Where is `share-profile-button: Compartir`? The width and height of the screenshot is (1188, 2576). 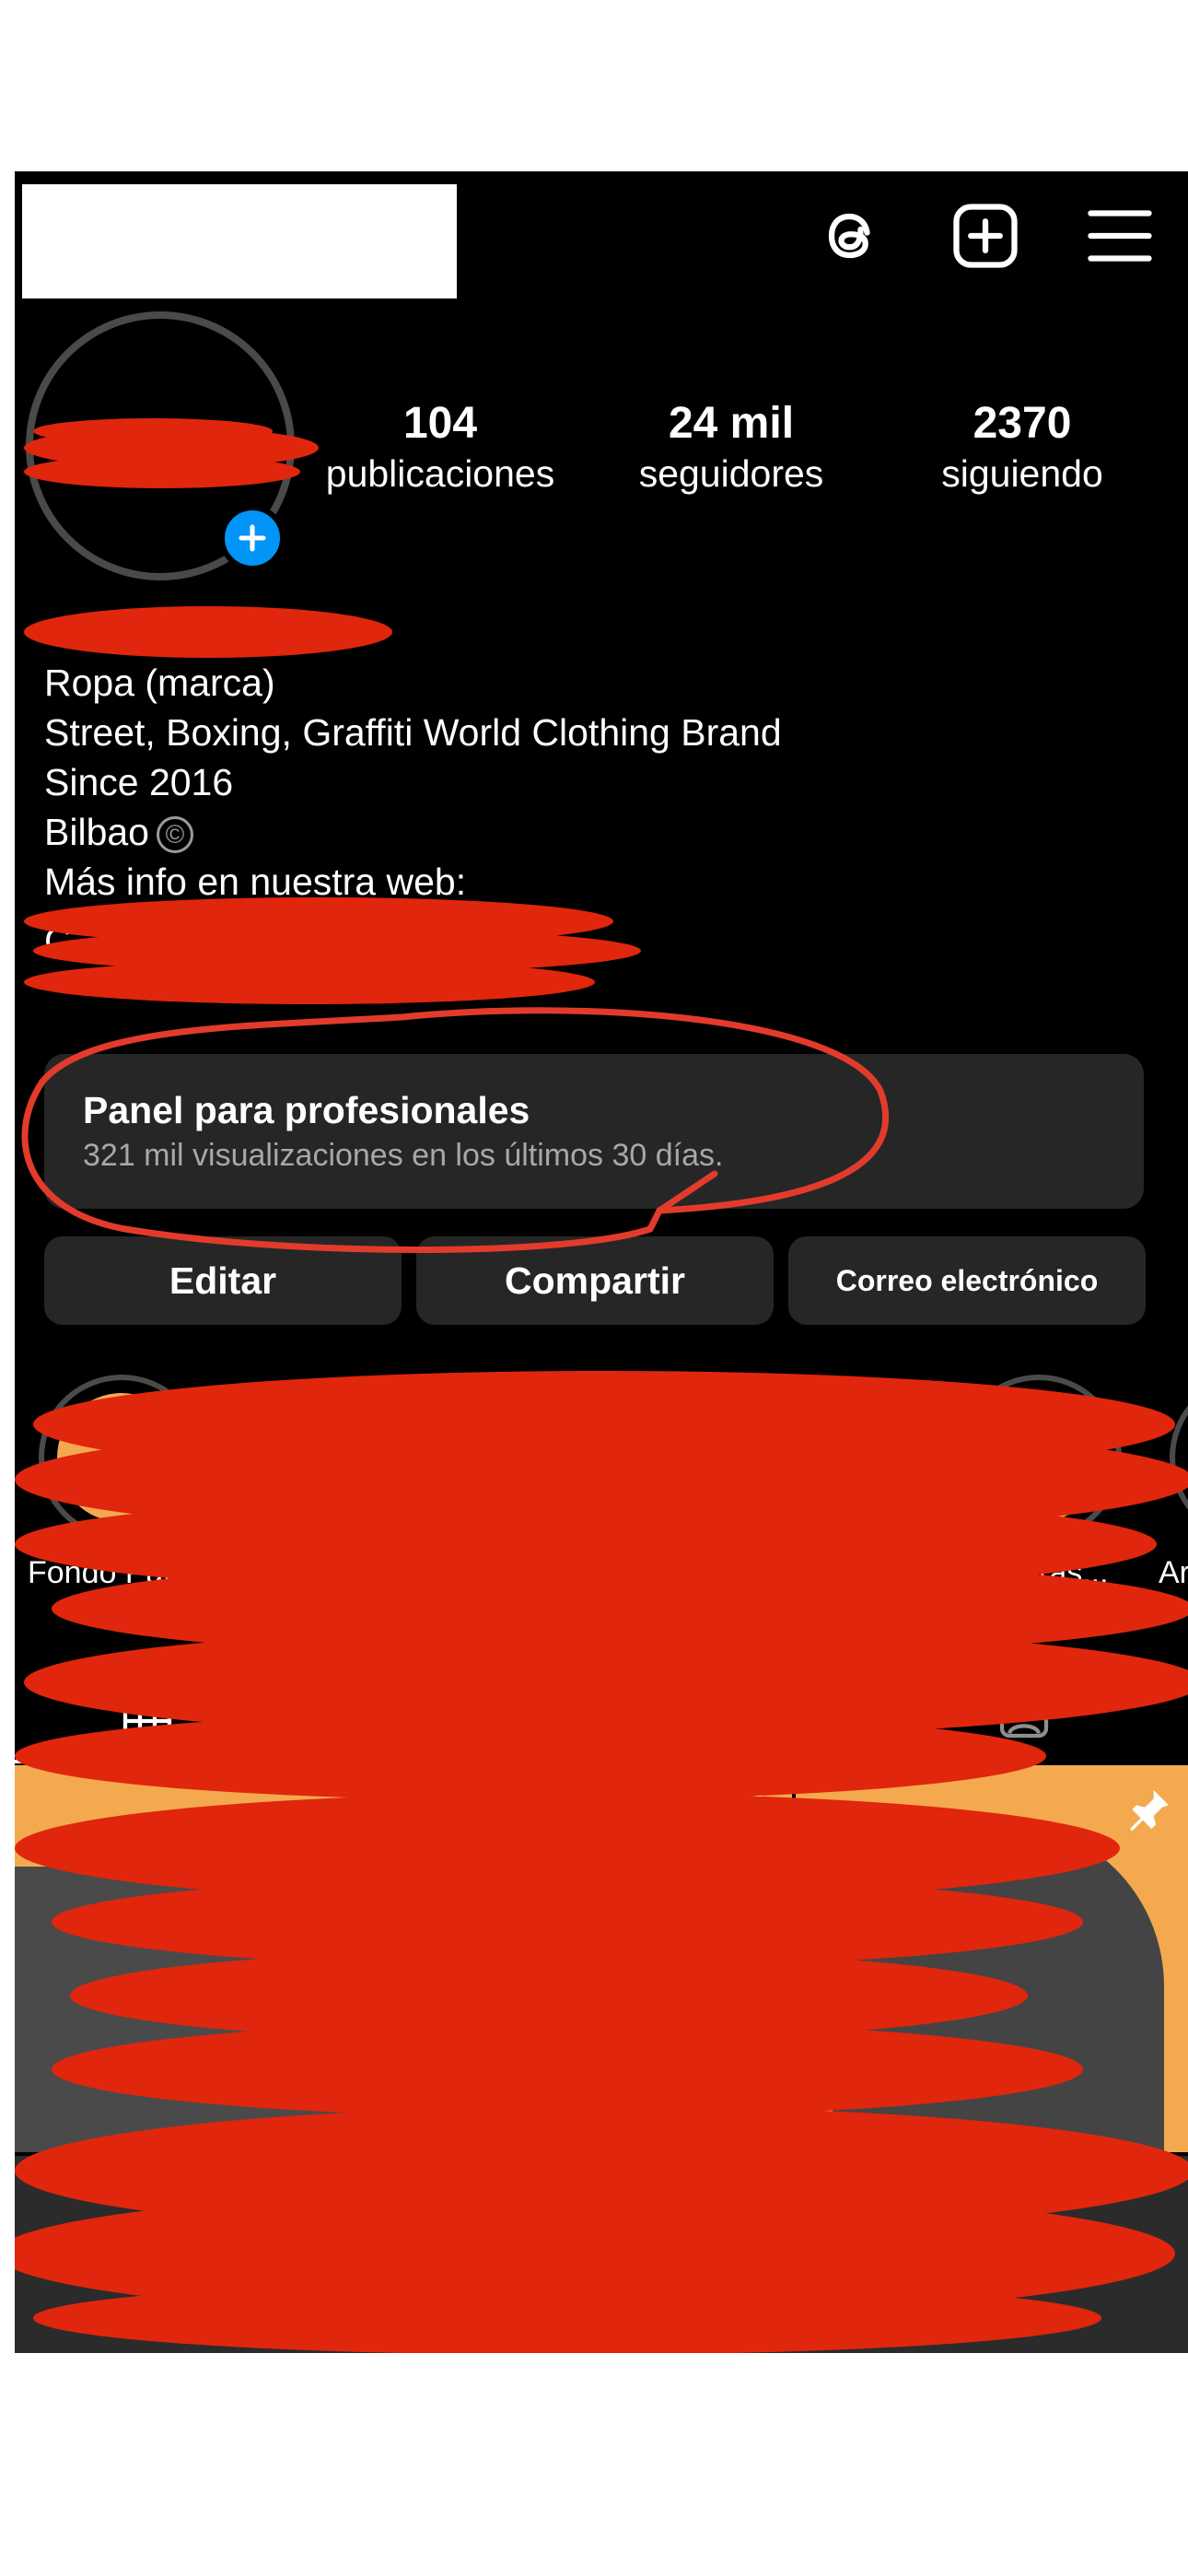
share-profile-button: Compartir is located at coordinates (595, 1280).